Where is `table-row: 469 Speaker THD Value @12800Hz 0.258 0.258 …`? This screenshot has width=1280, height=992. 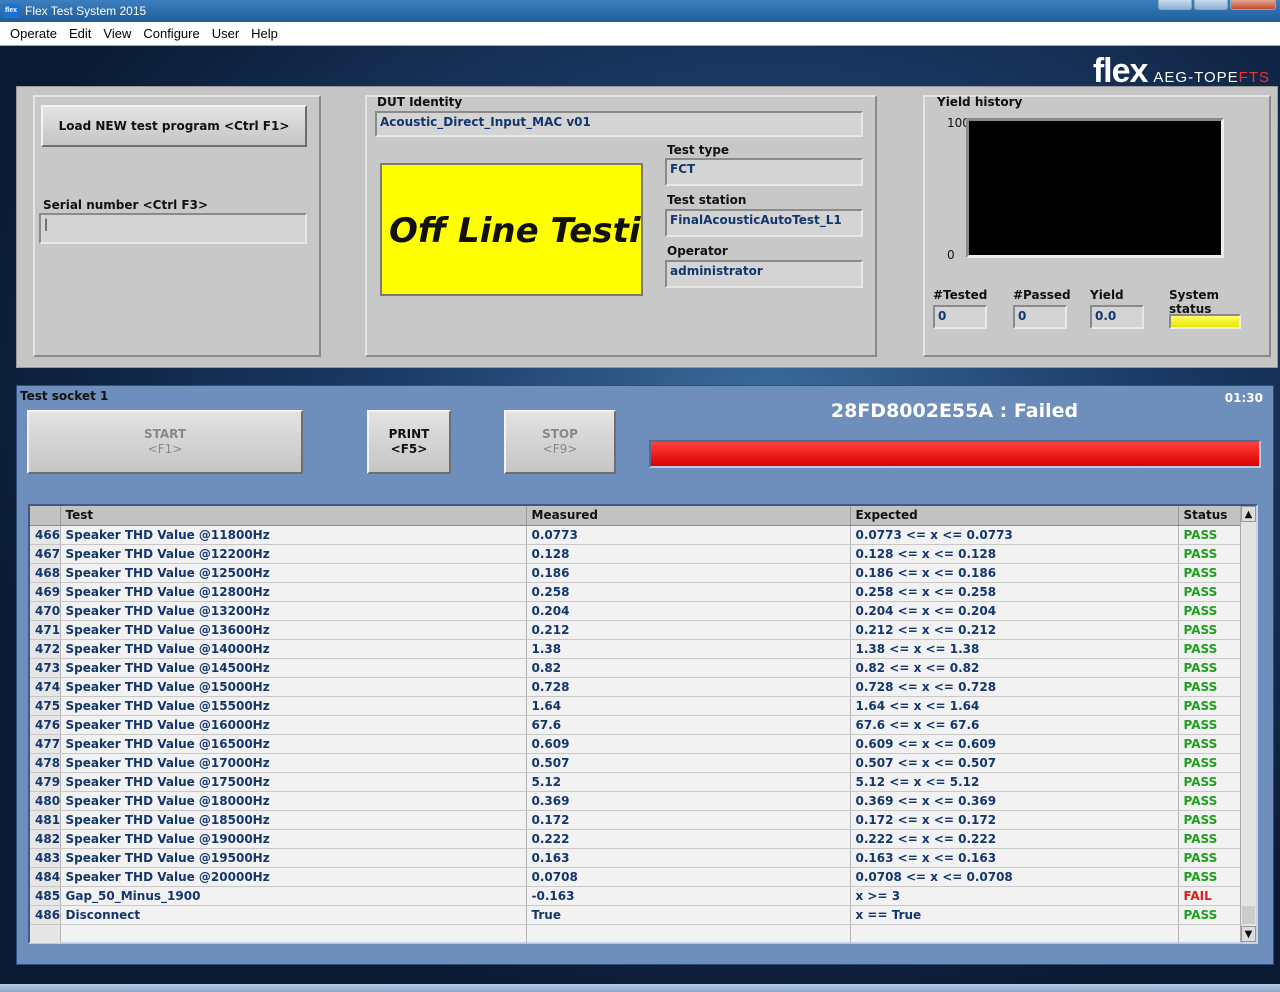
table-row: 469 Speaker THD Value @12800Hz 0.258 0.258 … is located at coordinates (636, 592).